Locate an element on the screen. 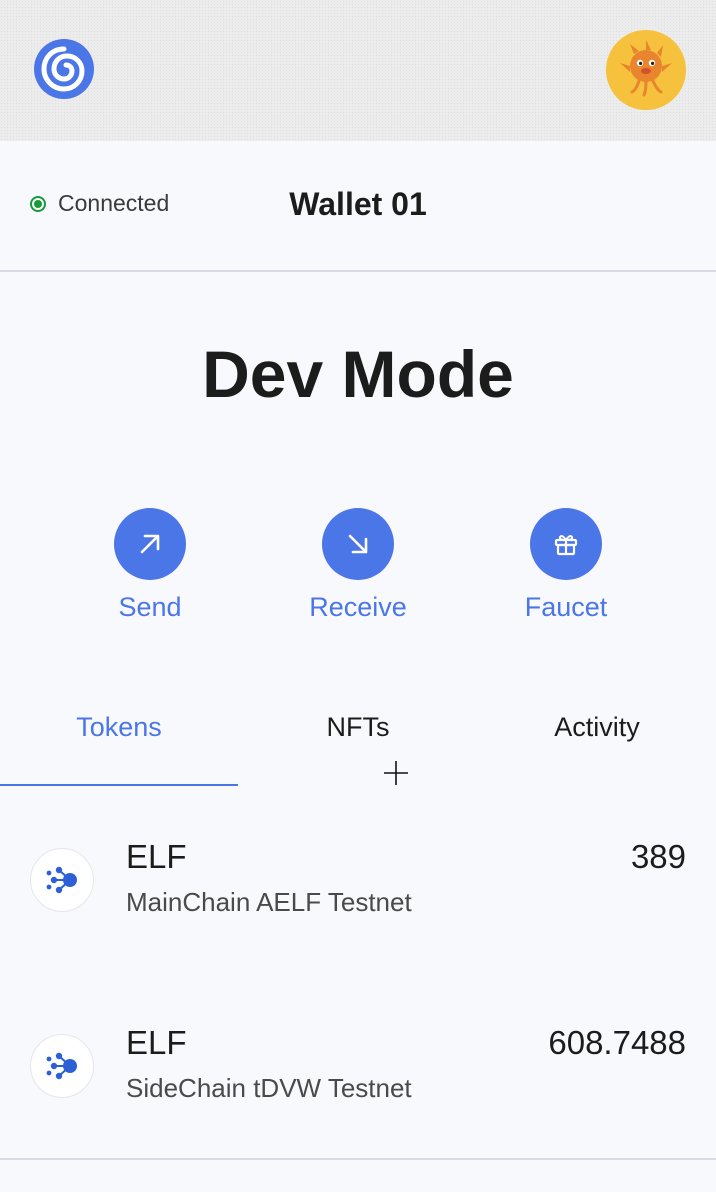 The width and height of the screenshot is (716, 1192). receive-label: Receive is located at coordinates (358, 607).